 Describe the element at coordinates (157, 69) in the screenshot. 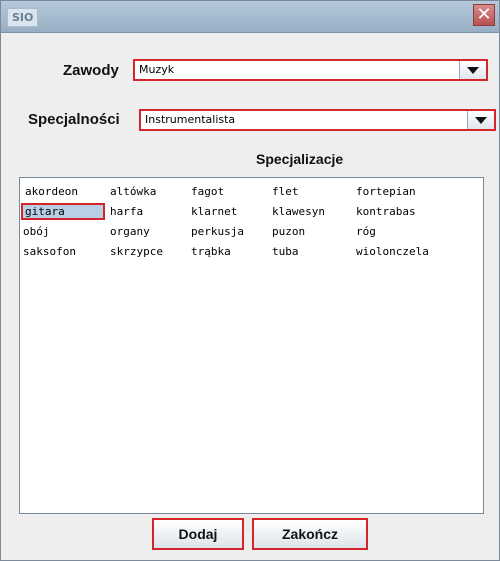

I see `zawody-selected-value: Muzyk` at that location.